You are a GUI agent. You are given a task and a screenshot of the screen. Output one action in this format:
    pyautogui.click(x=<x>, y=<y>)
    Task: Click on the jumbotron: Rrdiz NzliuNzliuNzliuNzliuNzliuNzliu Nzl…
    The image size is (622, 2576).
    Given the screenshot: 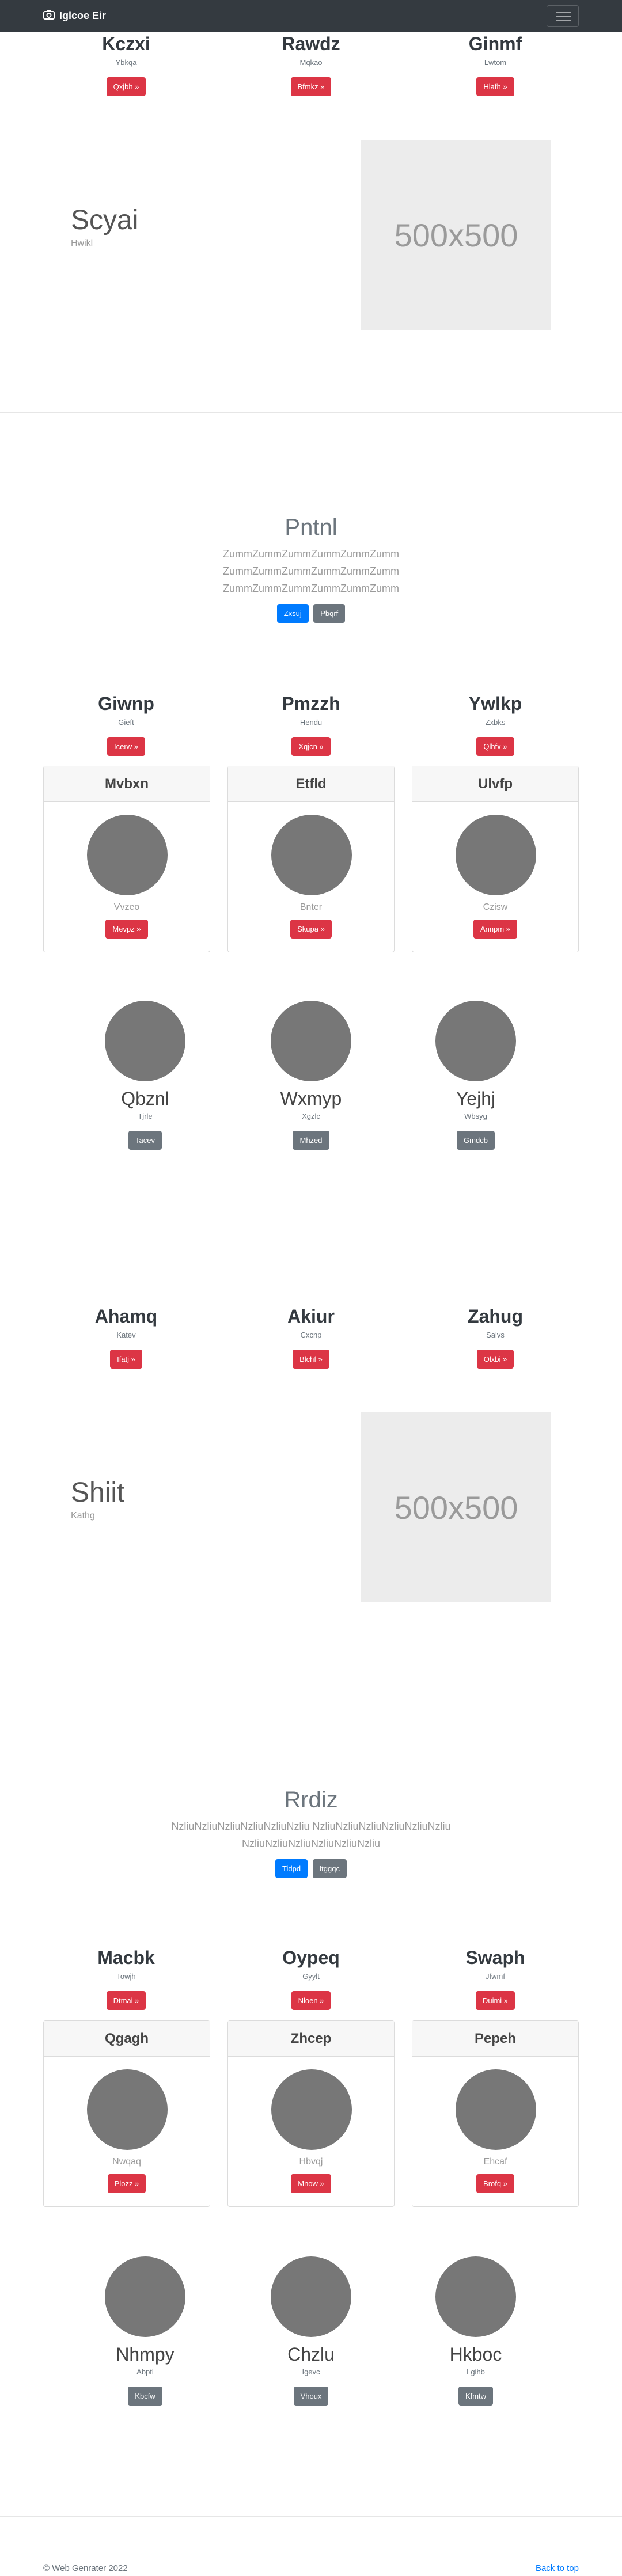 What is the action you would take?
    pyautogui.click(x=311, y=1832)
    